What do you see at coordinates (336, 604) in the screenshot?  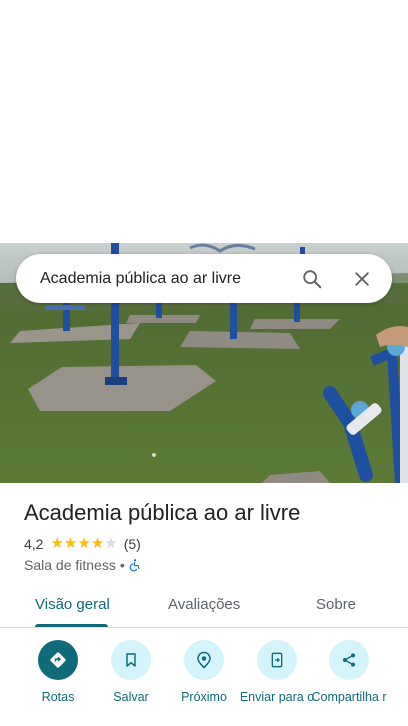 I see `tab-about: Sobre` at bounding box center [336, 604].